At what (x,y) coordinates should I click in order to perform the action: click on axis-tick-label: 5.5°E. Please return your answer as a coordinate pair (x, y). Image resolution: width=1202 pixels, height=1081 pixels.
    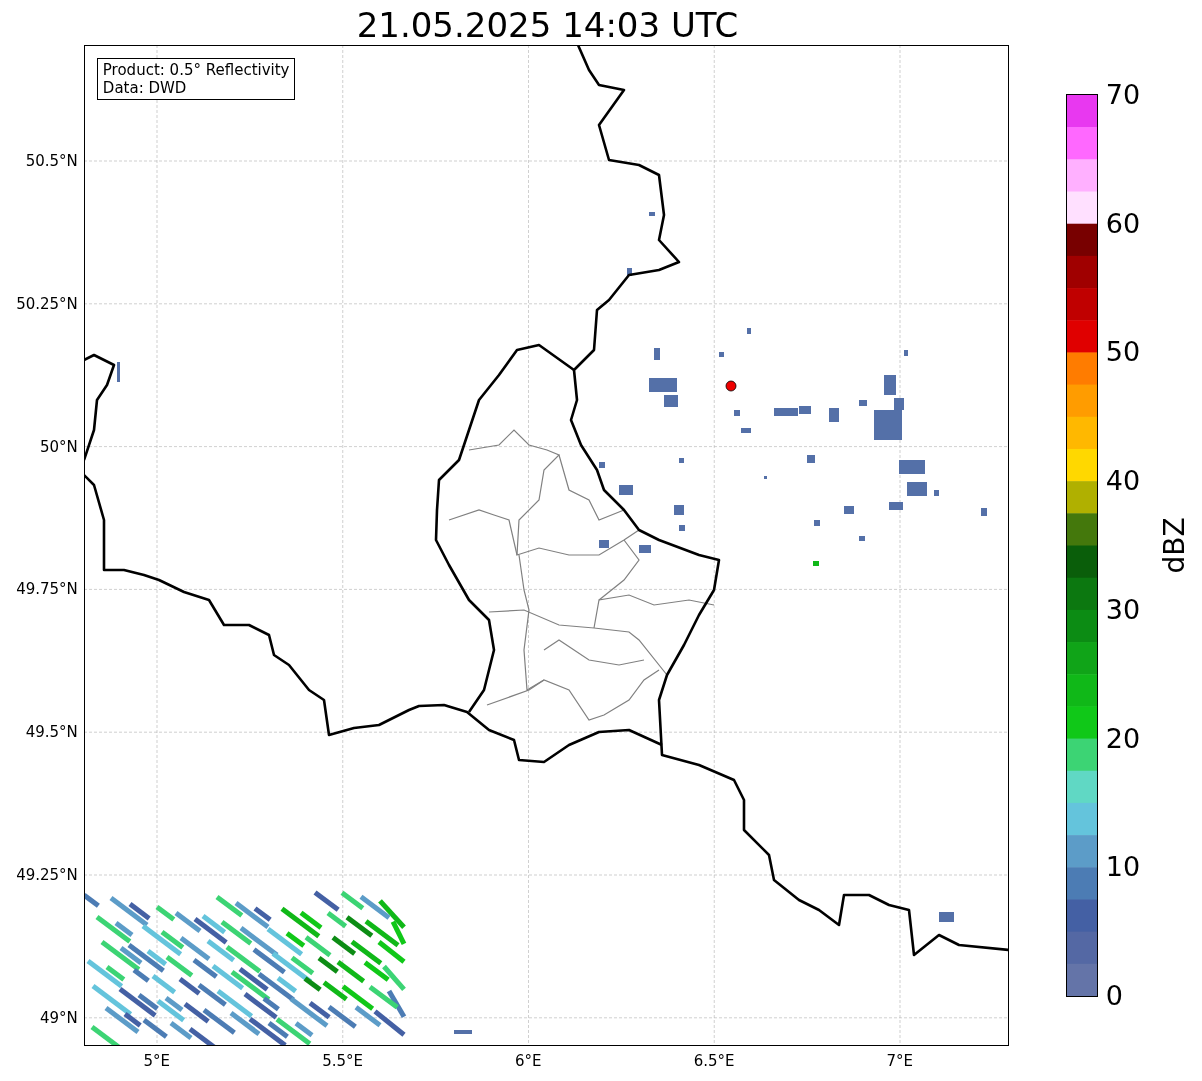
    Looking at the image, I should click on (342, 1061).